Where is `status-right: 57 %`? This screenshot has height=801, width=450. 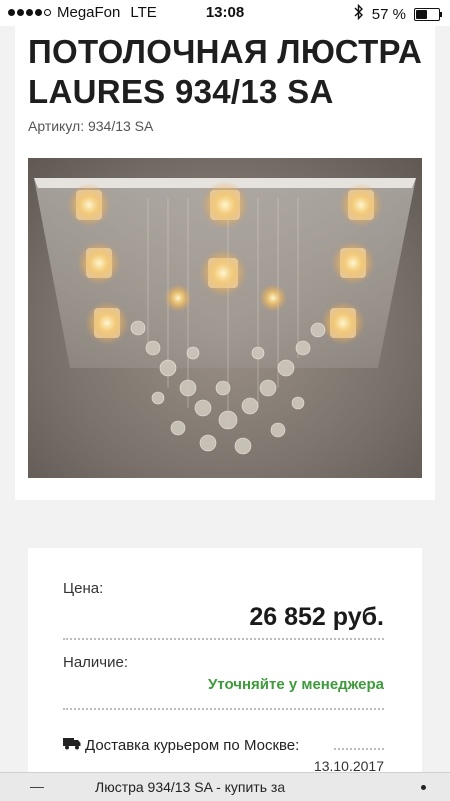
status-right: 57 % is located at coordinates (398, 13).